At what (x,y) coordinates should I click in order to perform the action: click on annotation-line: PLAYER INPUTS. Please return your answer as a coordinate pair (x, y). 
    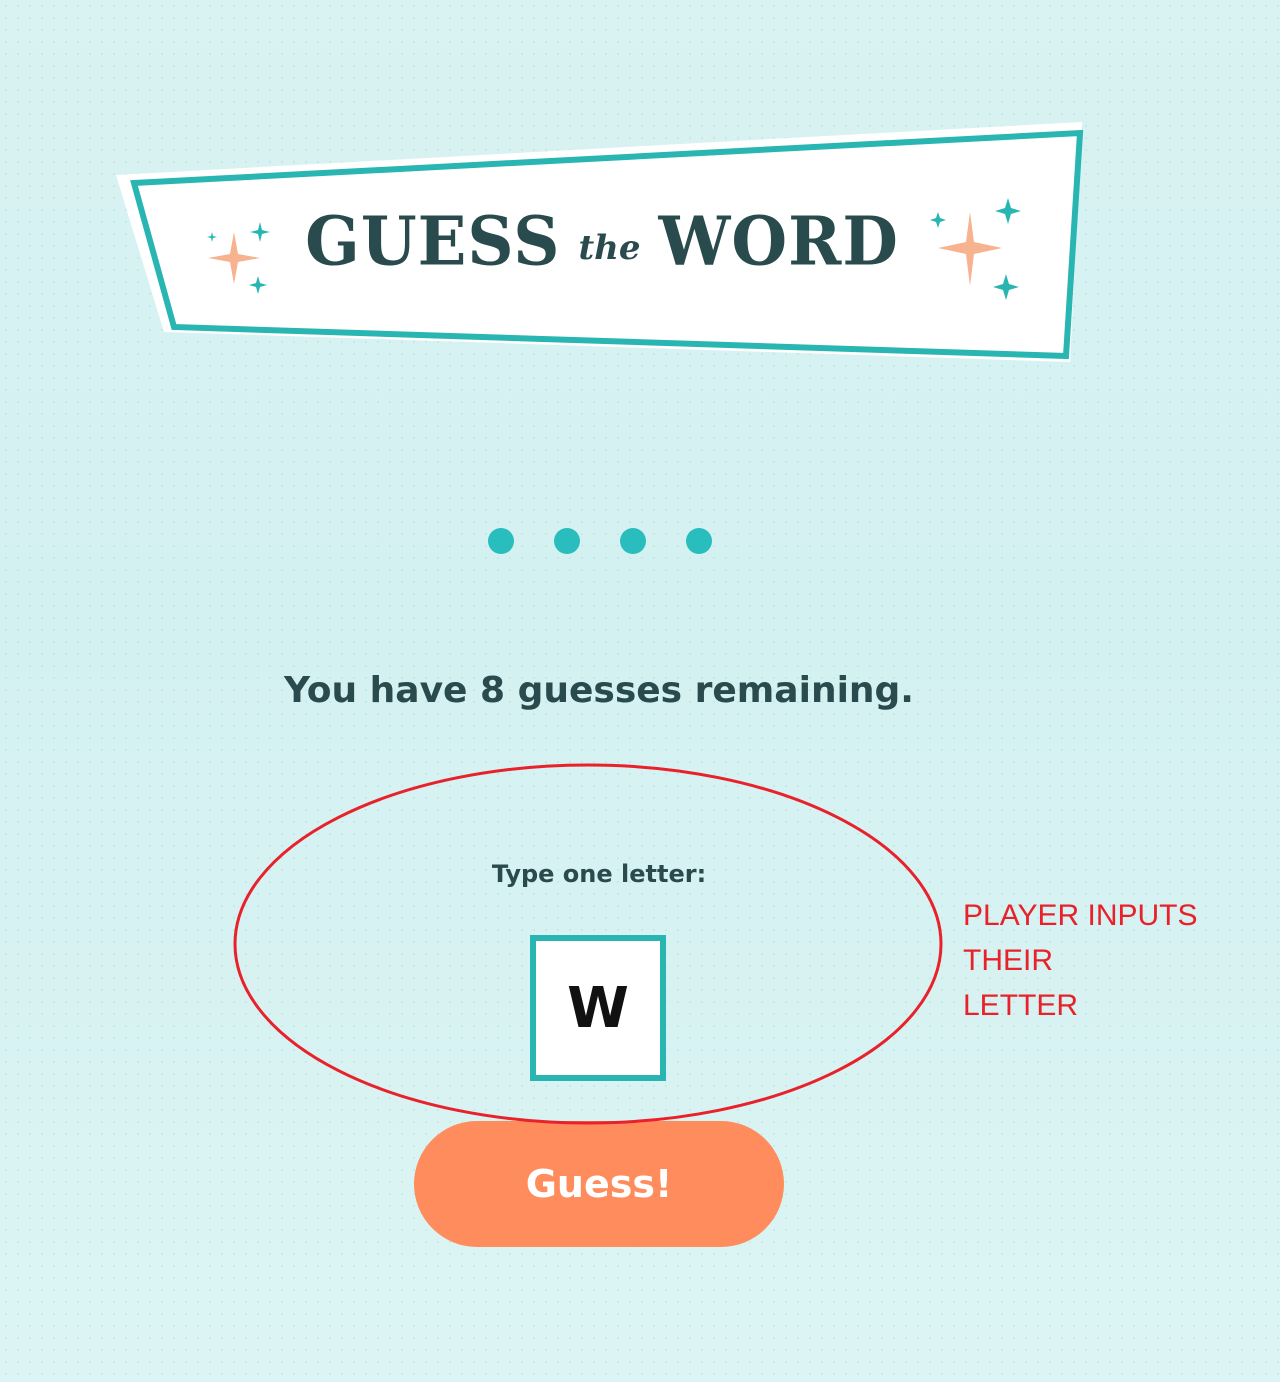
    Looking at the image, I should click on (1080, 915).